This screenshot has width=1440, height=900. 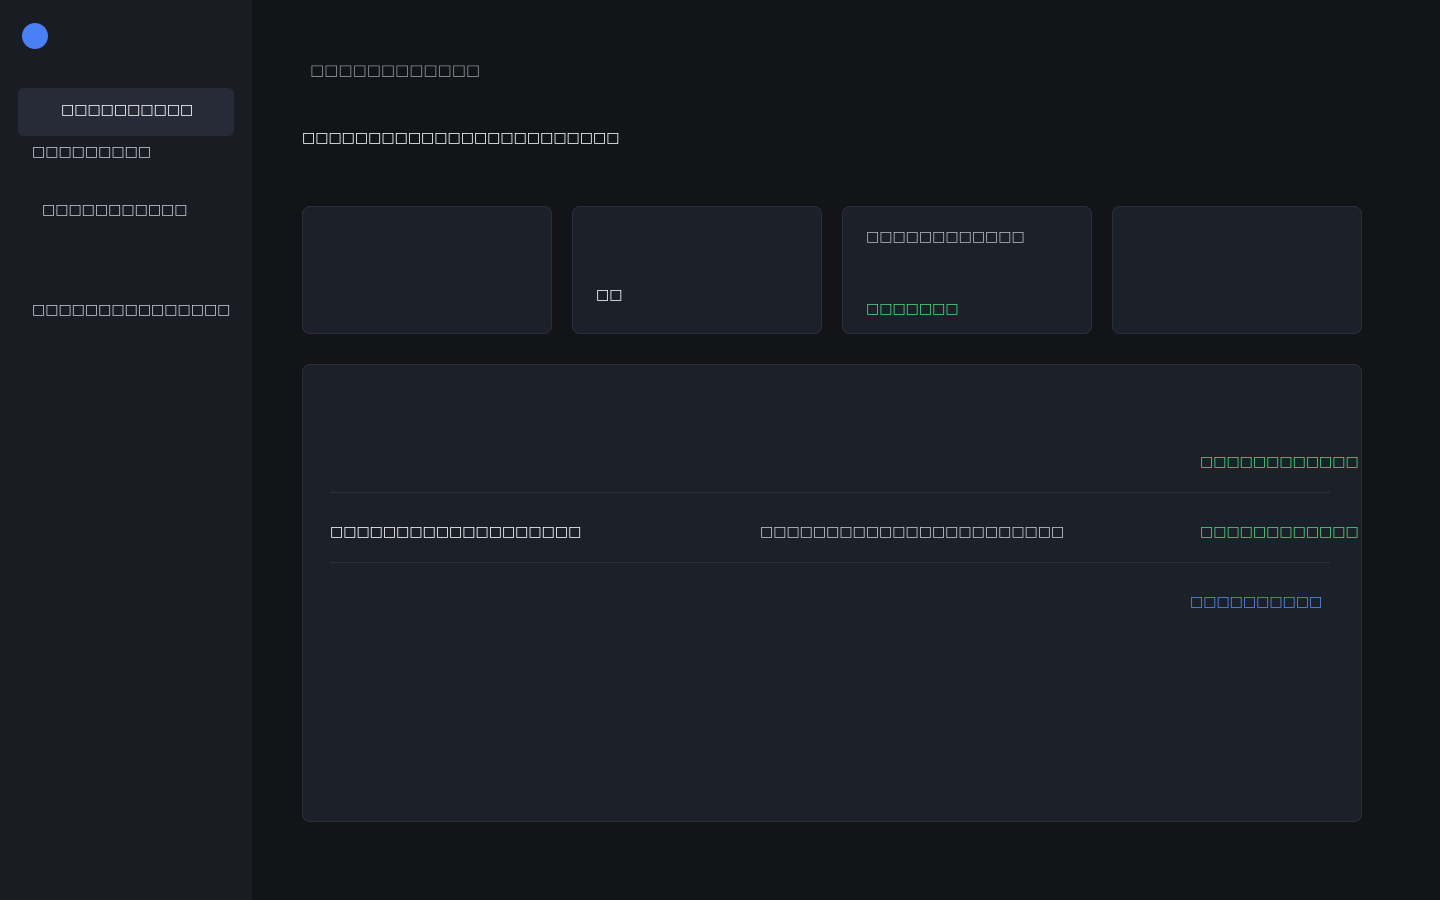 I want to click on stat-card-value: □□, so click(x=609, y=295).